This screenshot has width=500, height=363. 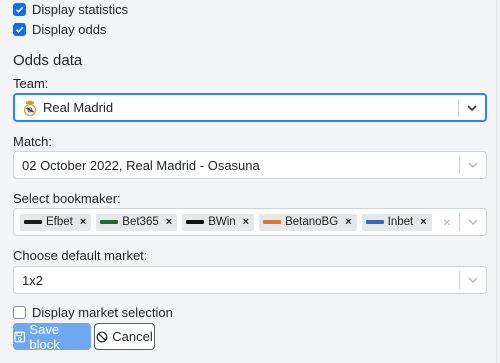 What do you see at coordinates (30, 108) in the screenshot?
I see `real-madrid-crest-icon` at bounding box center [30, 108].